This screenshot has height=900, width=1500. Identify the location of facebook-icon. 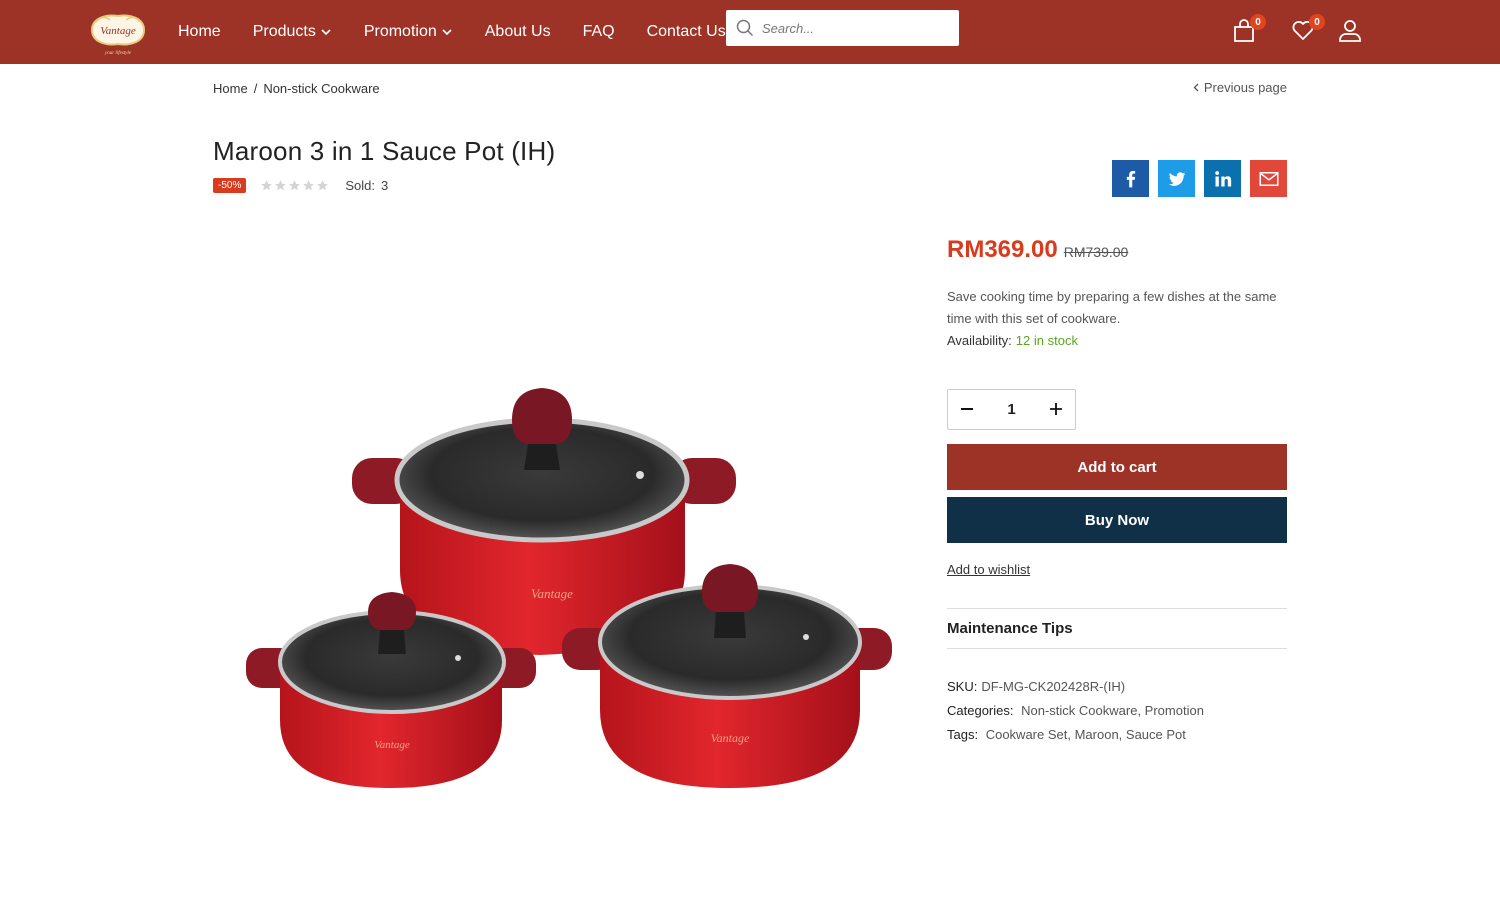
(1130, 178).